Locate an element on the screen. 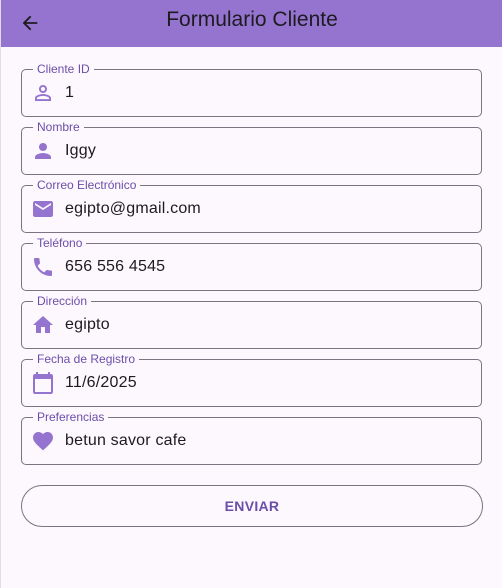 The image size is (502, 588). fecha-registro-field: Fecha de Registro 11/6/2025 is located at coordinates (251, 379).